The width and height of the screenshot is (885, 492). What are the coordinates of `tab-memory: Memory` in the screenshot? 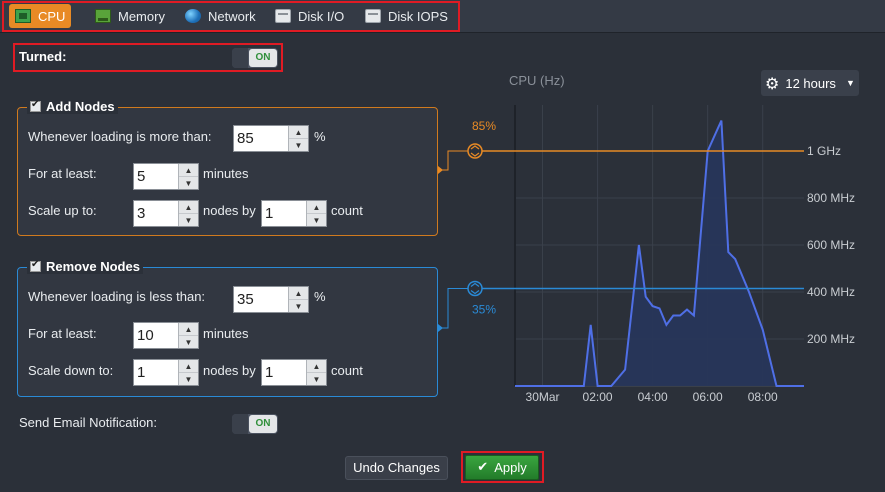 It's located at (130, 16).